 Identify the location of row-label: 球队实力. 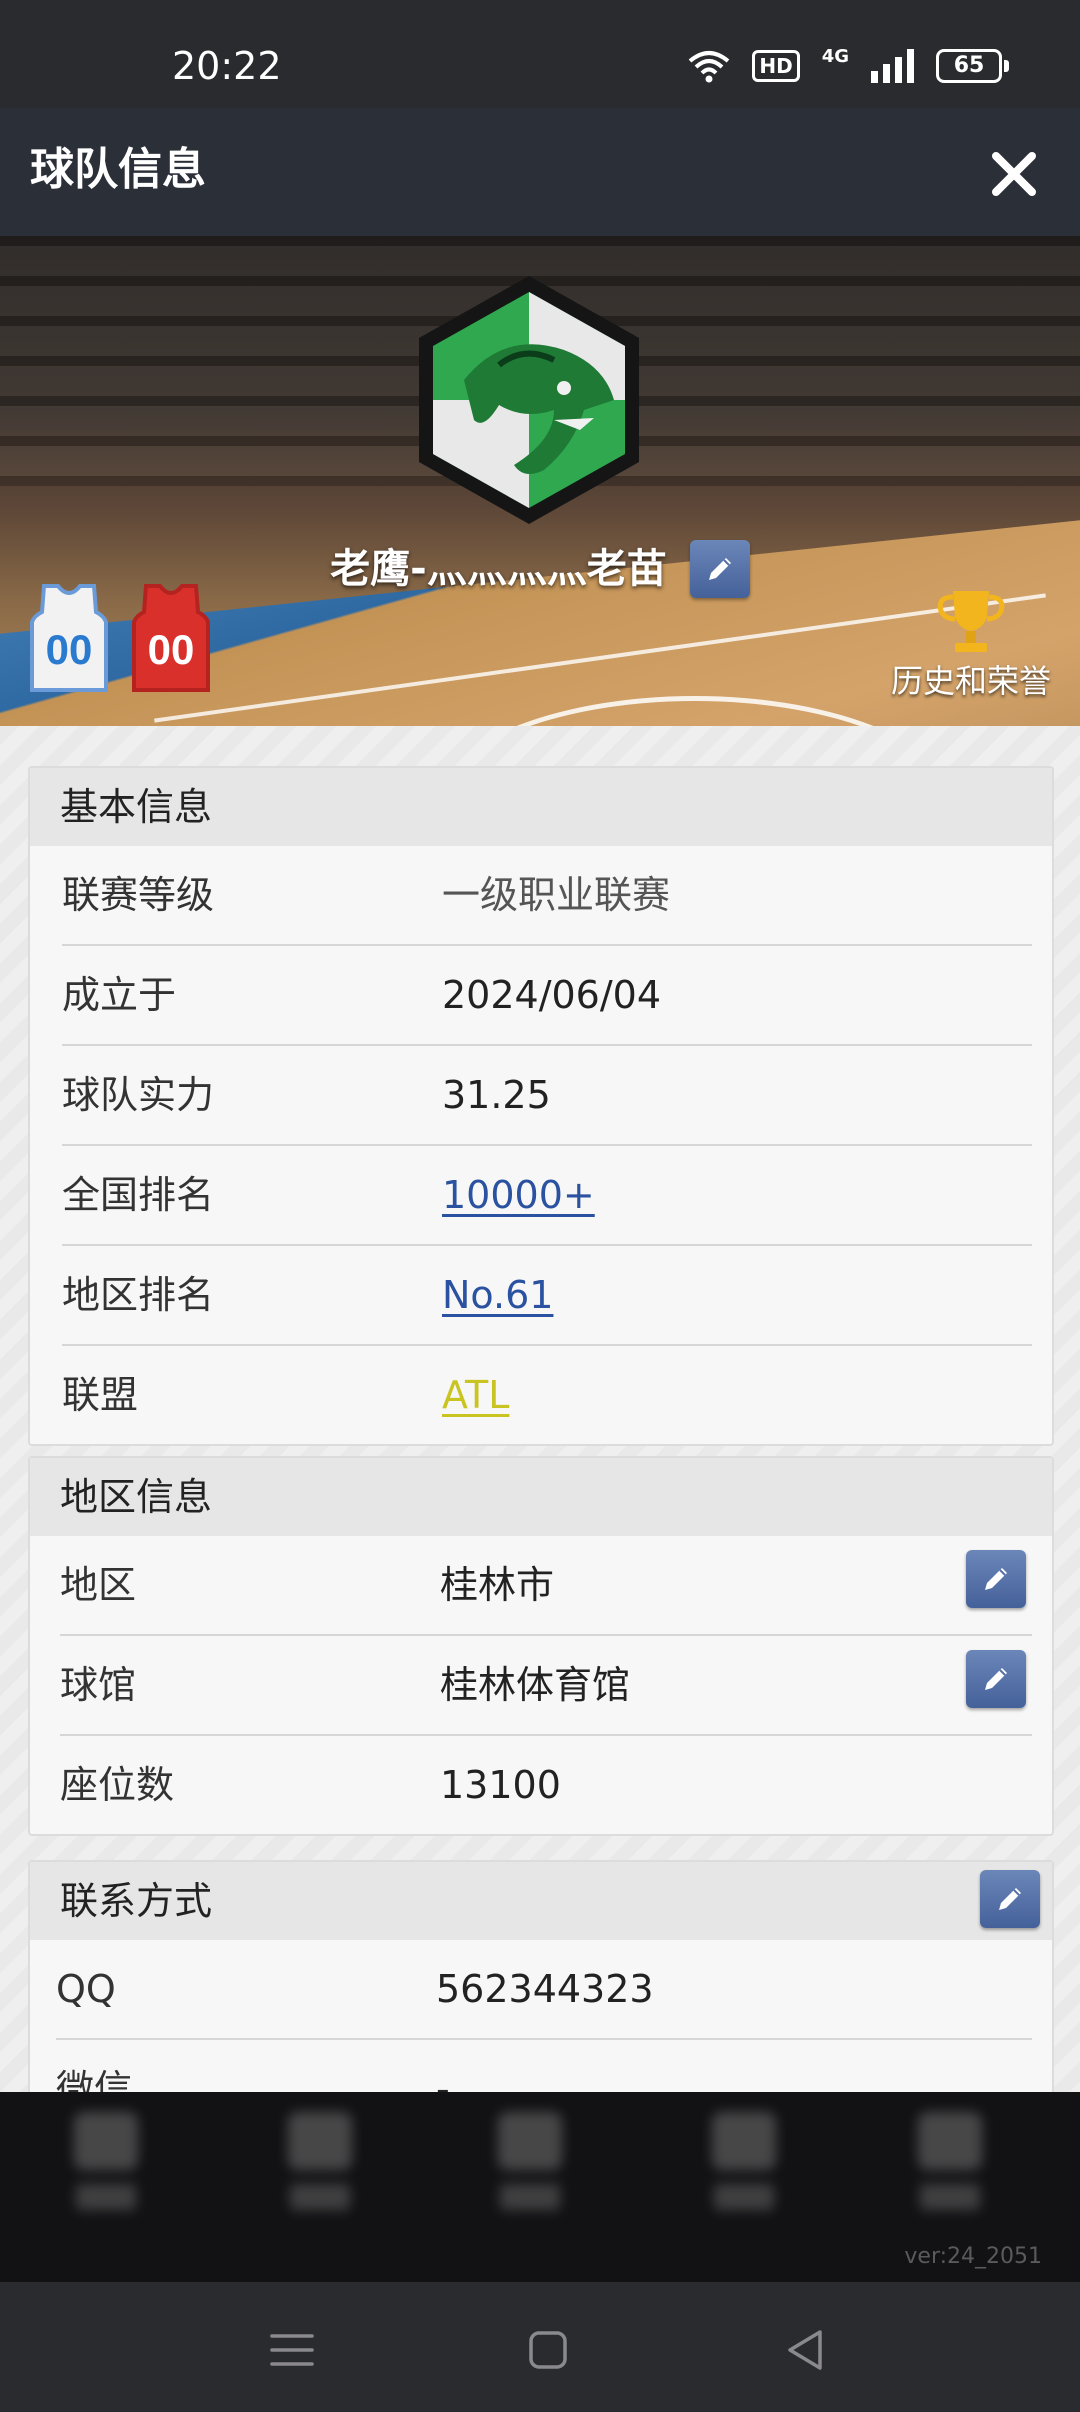
(138, 1095).